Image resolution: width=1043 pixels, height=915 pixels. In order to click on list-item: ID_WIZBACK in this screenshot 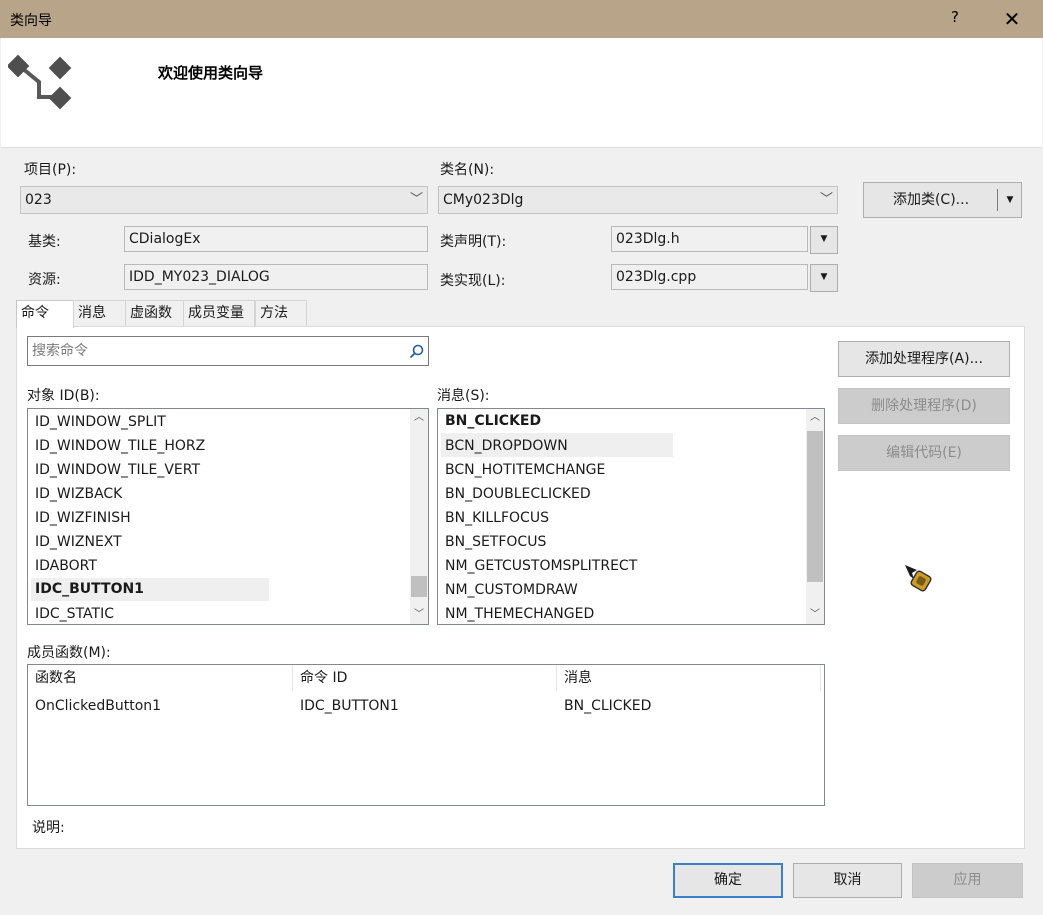, I will do `click(78, 494)`.